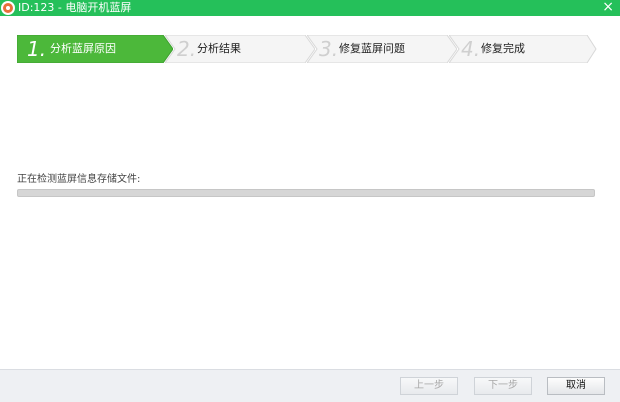  I want to click on status-text: 正在检测蓝屏信息存储文件:, so click(79, 179).